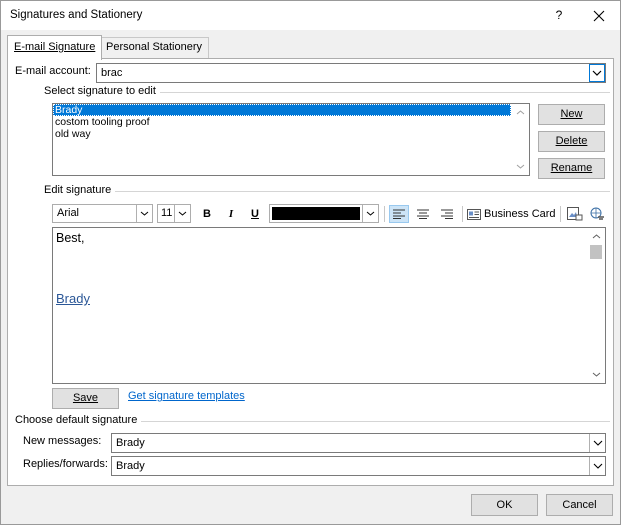 This screenshot has width=621, height=525. I want to click on font-name-value: Arial, so click(68, 213).